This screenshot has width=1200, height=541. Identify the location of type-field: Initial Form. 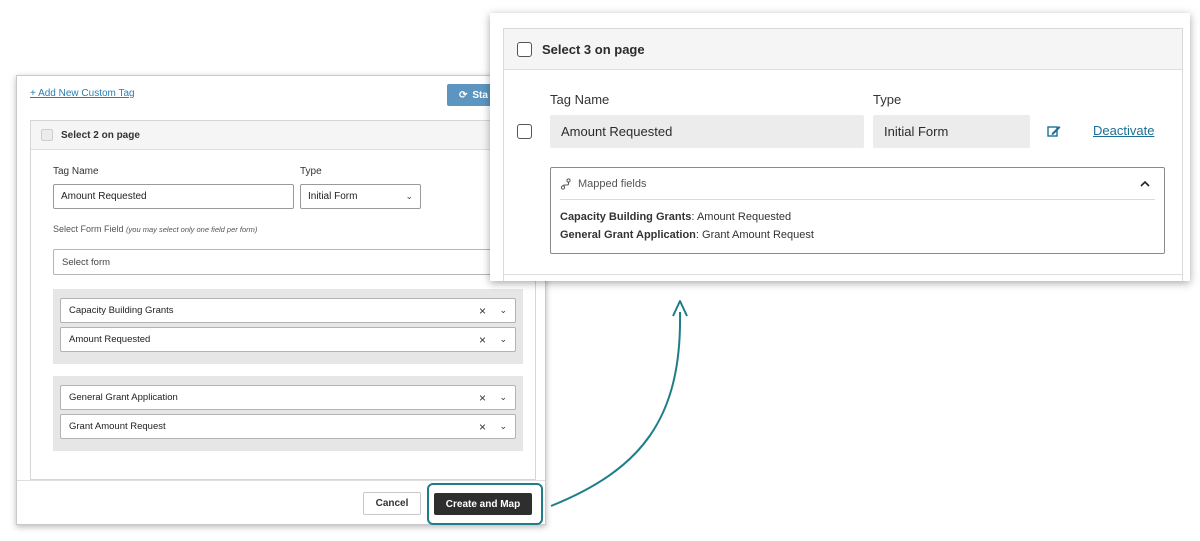
(951, 131).